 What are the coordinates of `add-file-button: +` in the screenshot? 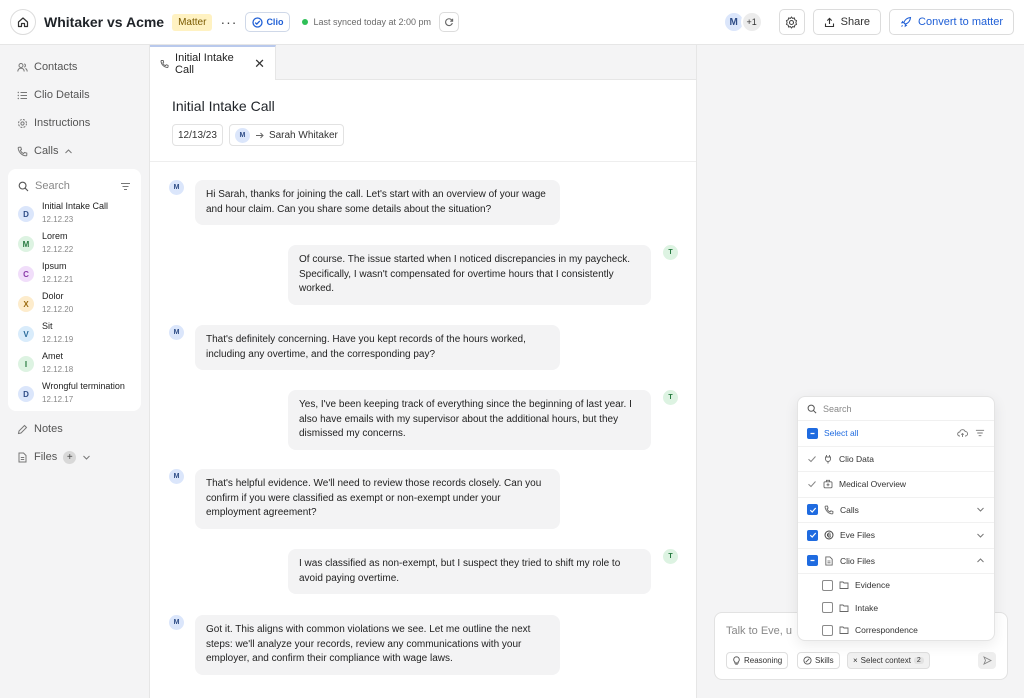 It's located at (70, 457).